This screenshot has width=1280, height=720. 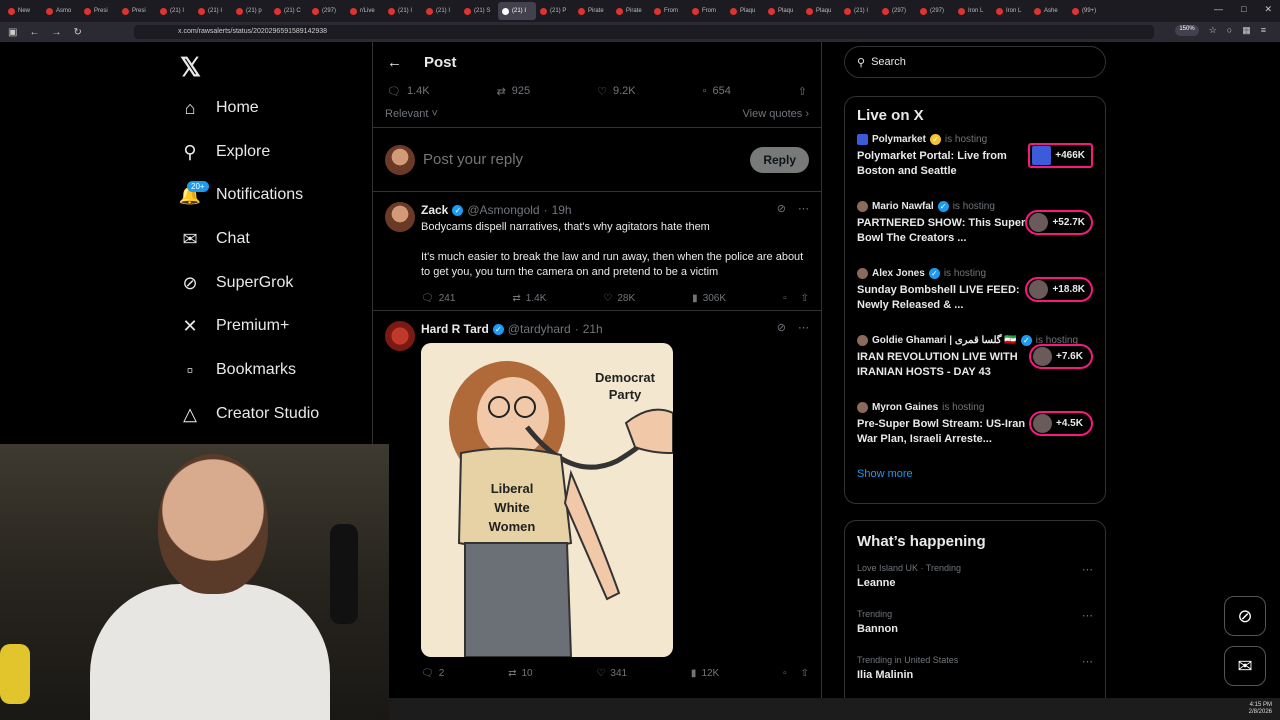 I want to click on tweet-author-handle: @Asmongold, so click(x=503, y=210).